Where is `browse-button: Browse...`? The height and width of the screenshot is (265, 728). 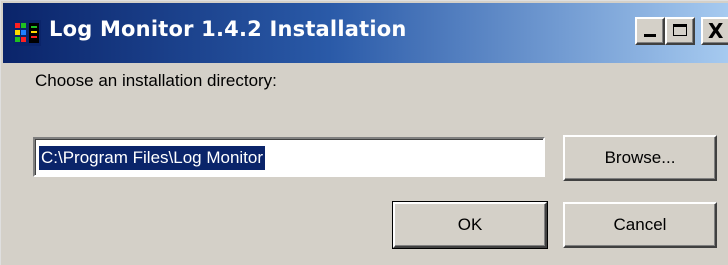 browse-button: Browse... is located at coordinates (640, 158).